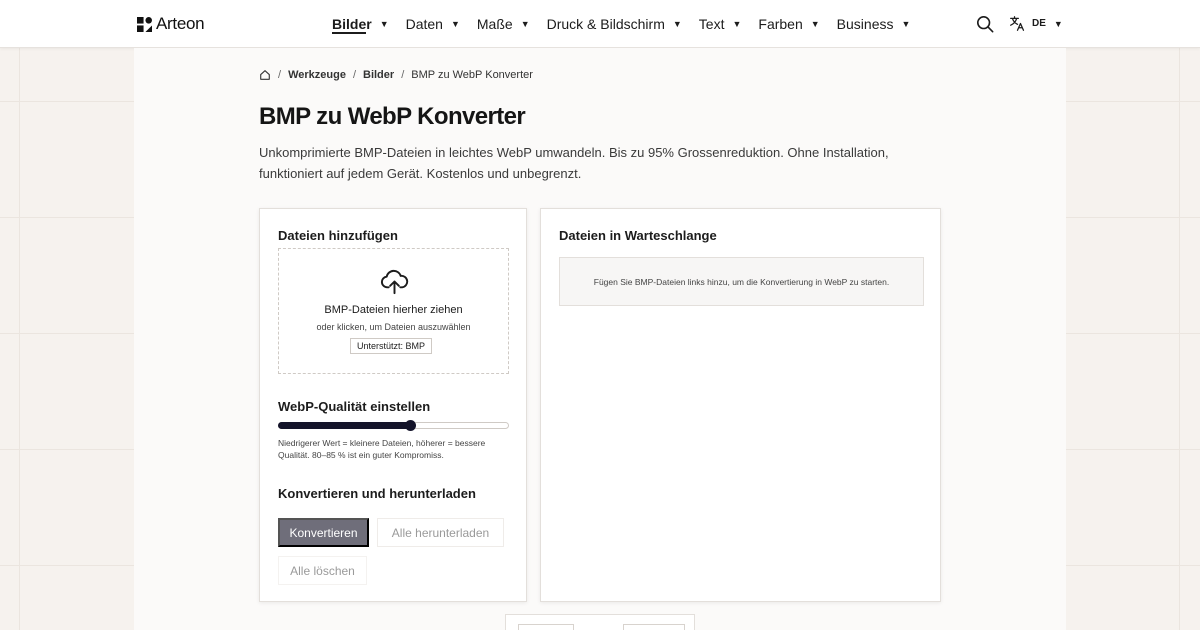 The width and height of the screenshot is (1200, 630). What do you see at coordinates (322, 570) in the screenshot?
I see `clear-all-button: Alle löschen` at bounding box center [322, 570].